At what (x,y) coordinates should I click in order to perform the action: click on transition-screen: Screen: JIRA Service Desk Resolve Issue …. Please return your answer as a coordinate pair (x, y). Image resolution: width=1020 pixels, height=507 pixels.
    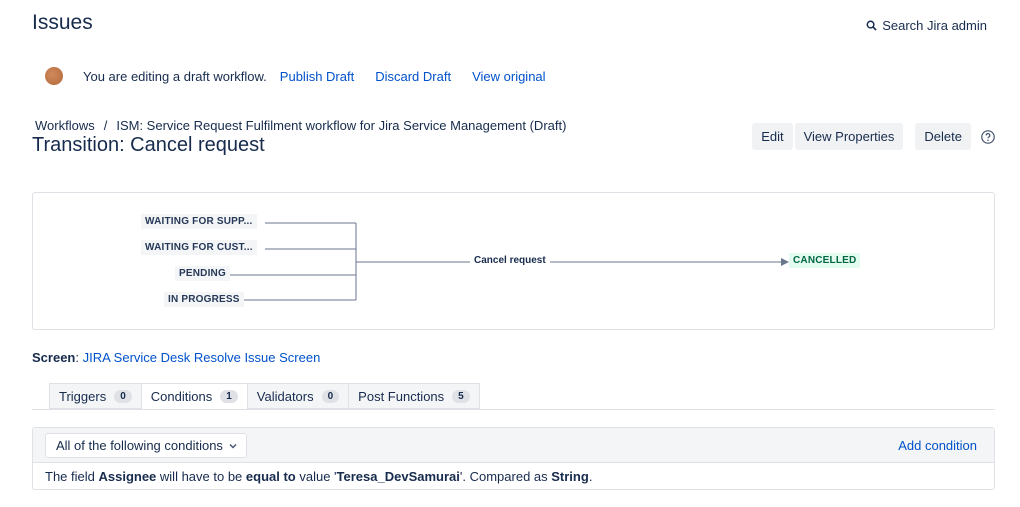
    Looking at the image, I should click on (176, 357).